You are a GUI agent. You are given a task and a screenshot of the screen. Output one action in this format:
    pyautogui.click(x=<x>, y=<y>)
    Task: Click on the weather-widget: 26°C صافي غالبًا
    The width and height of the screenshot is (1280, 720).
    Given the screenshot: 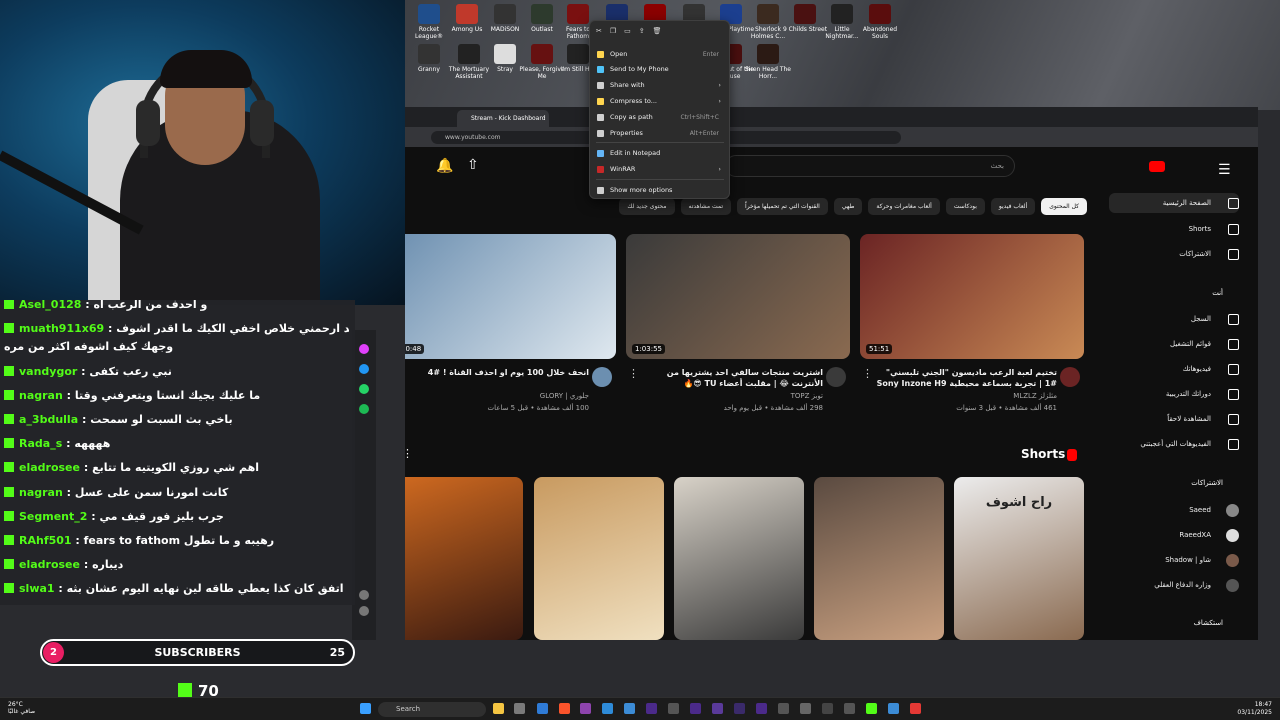 What is the action you would take?
    pyautogui.click(x=21, y=708)
    